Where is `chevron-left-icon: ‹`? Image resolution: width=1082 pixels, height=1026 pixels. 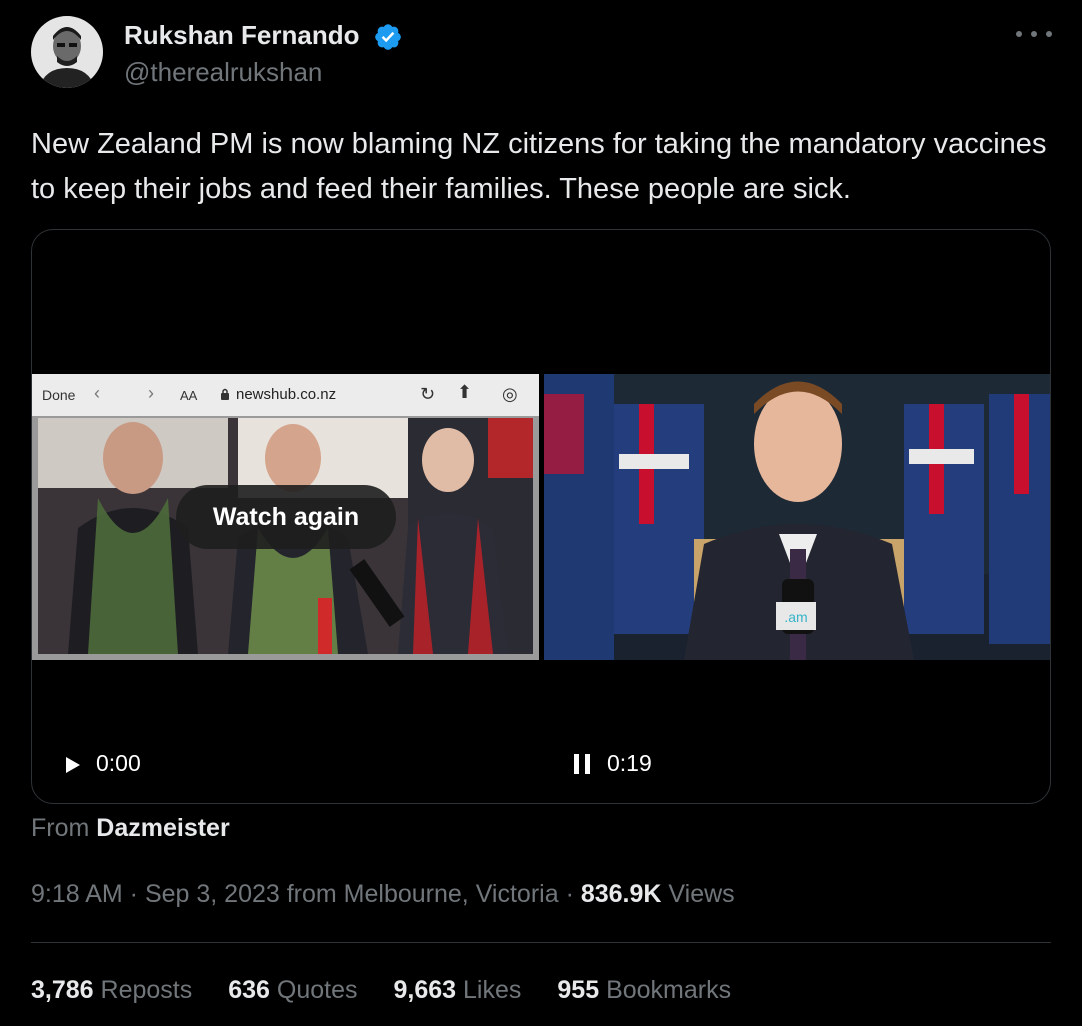
chevron-left-icon: ‹ is located at coordinates (97, 393).